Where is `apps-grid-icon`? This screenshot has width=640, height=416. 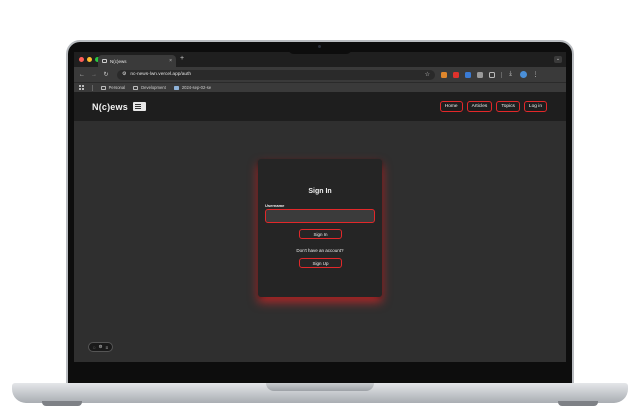
apps-grid-icon is located at coordinates (81, 87).